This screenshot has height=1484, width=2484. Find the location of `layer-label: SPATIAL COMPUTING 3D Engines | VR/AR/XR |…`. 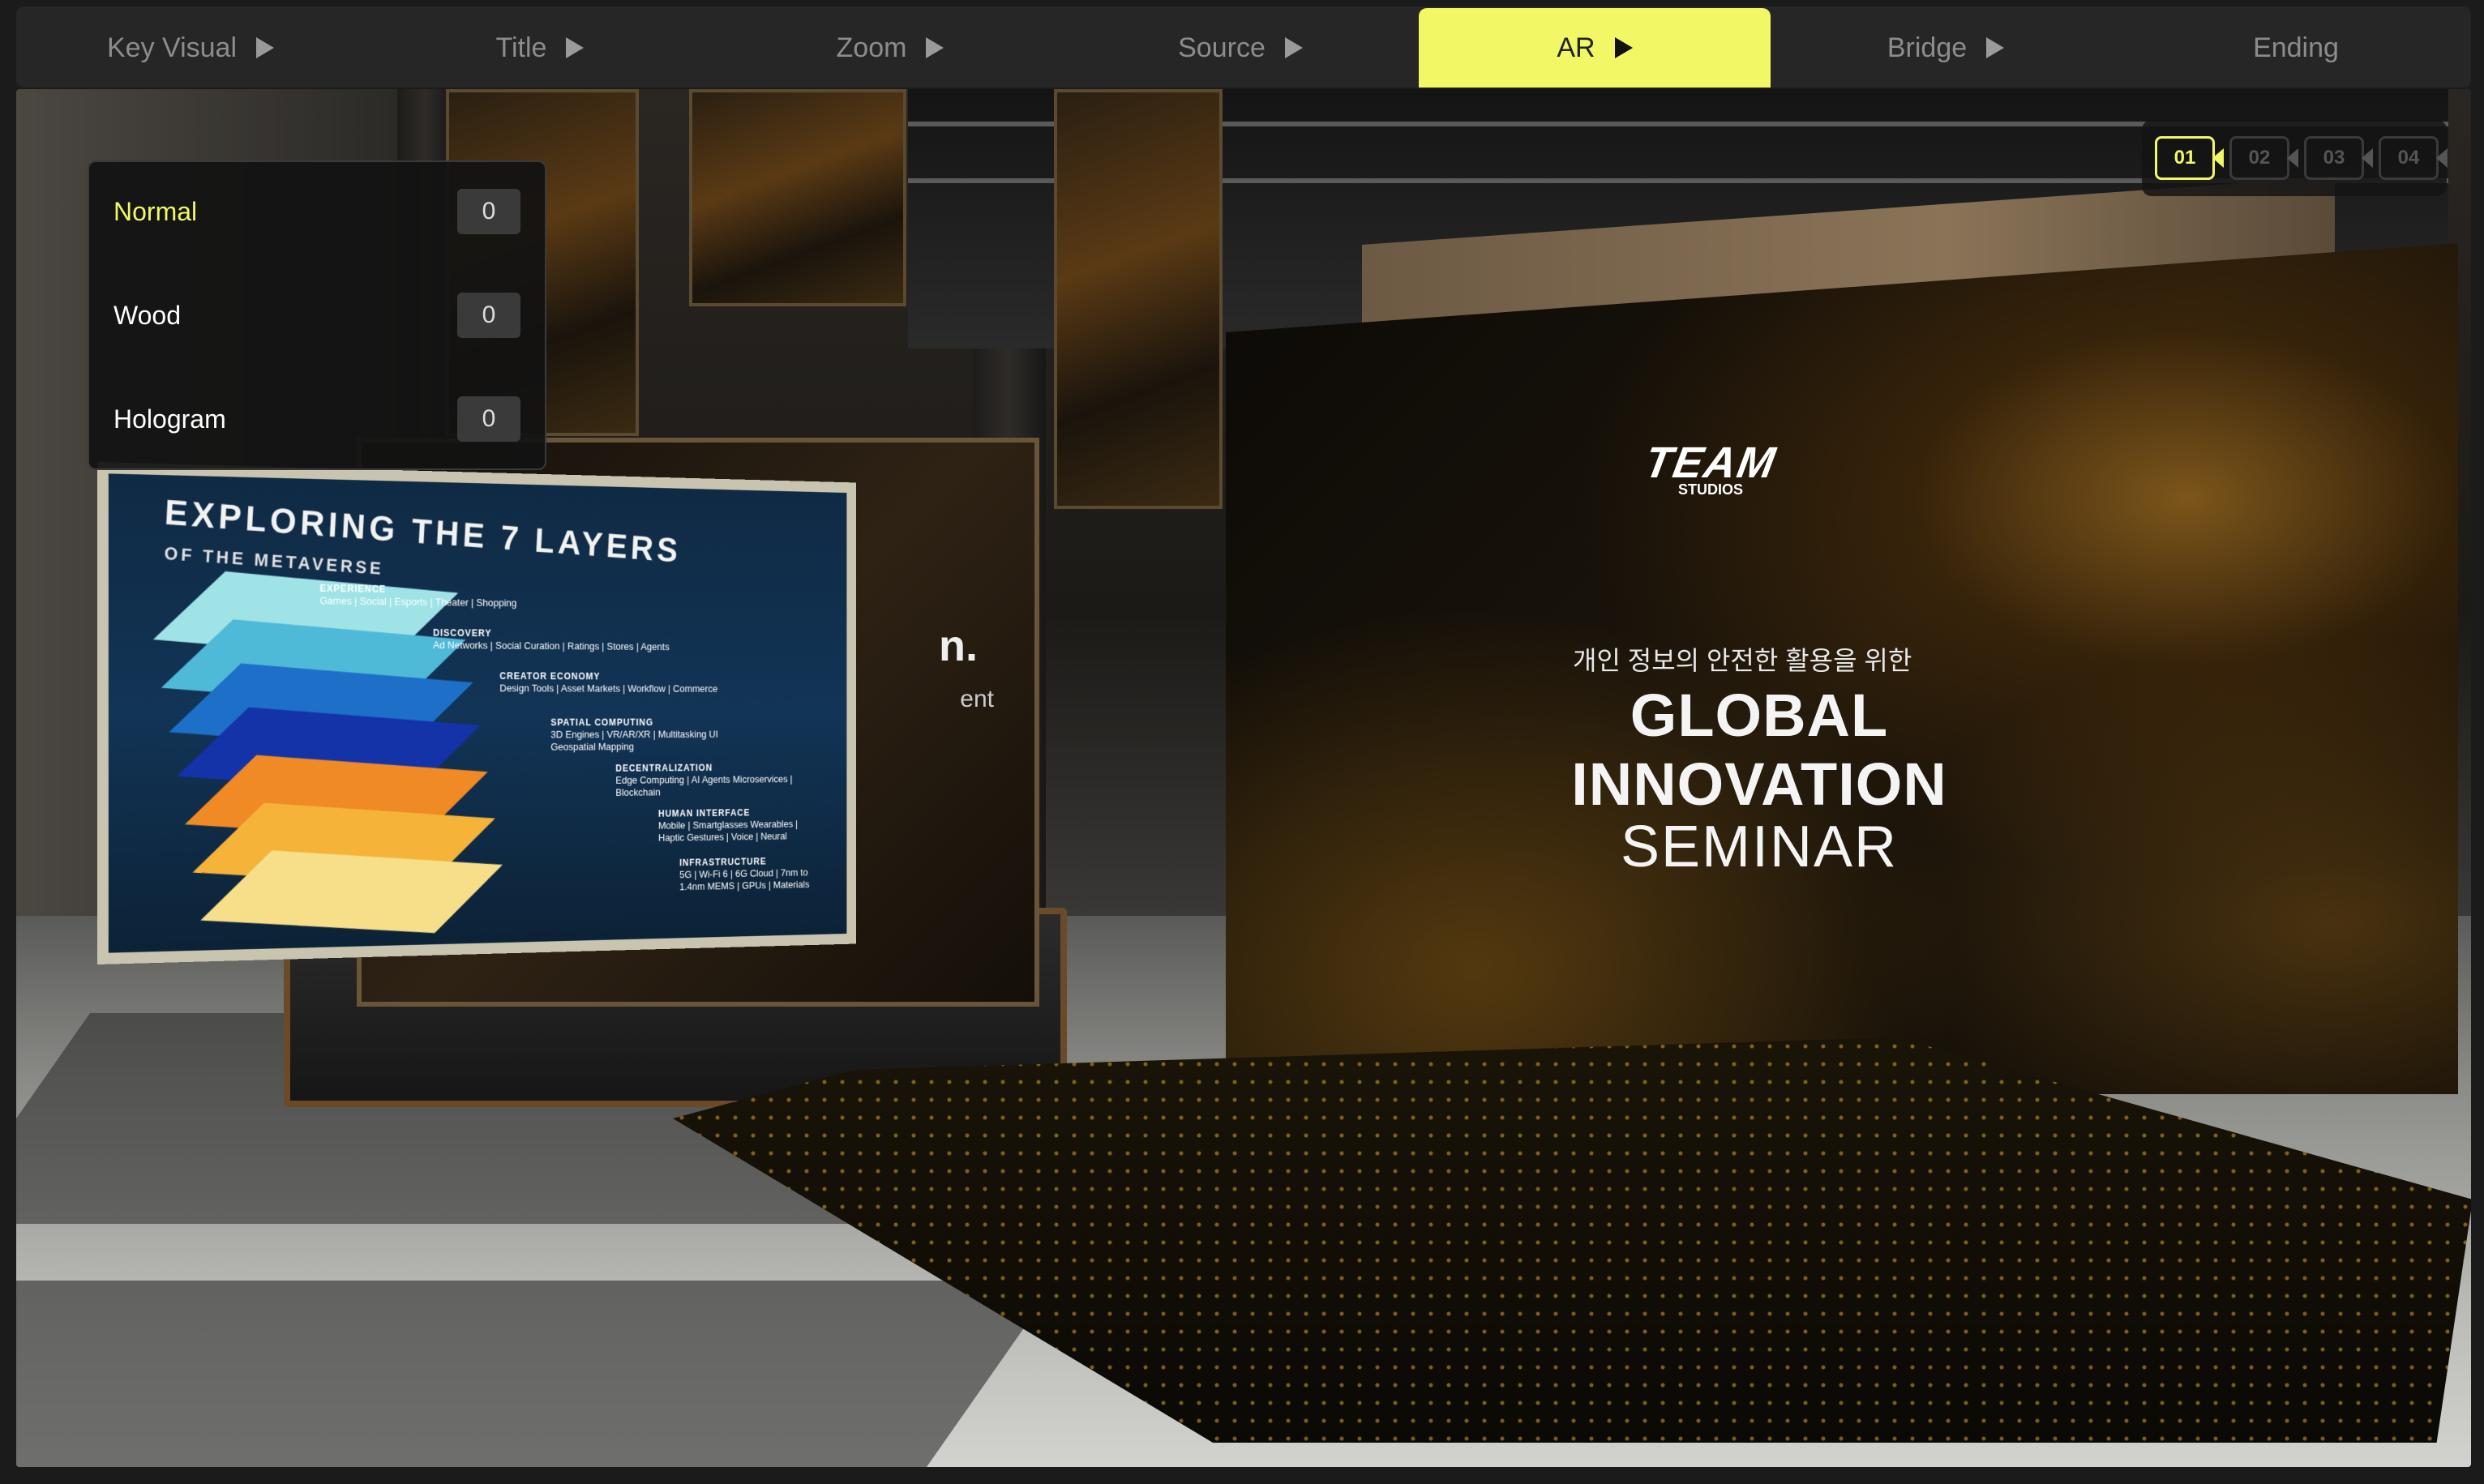

layer-label: SPATIAL COMPUTING 3D Engines | VR/AR/XR |… is located at coordinates (634, 734).